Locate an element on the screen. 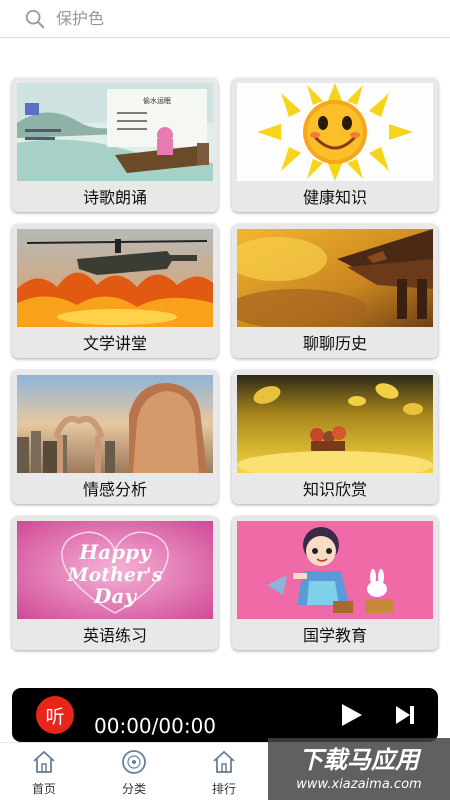 This screenshot has height=800, width=450. english-thumbnail: Happy Mother's Day is located at coordinates (115, 570).